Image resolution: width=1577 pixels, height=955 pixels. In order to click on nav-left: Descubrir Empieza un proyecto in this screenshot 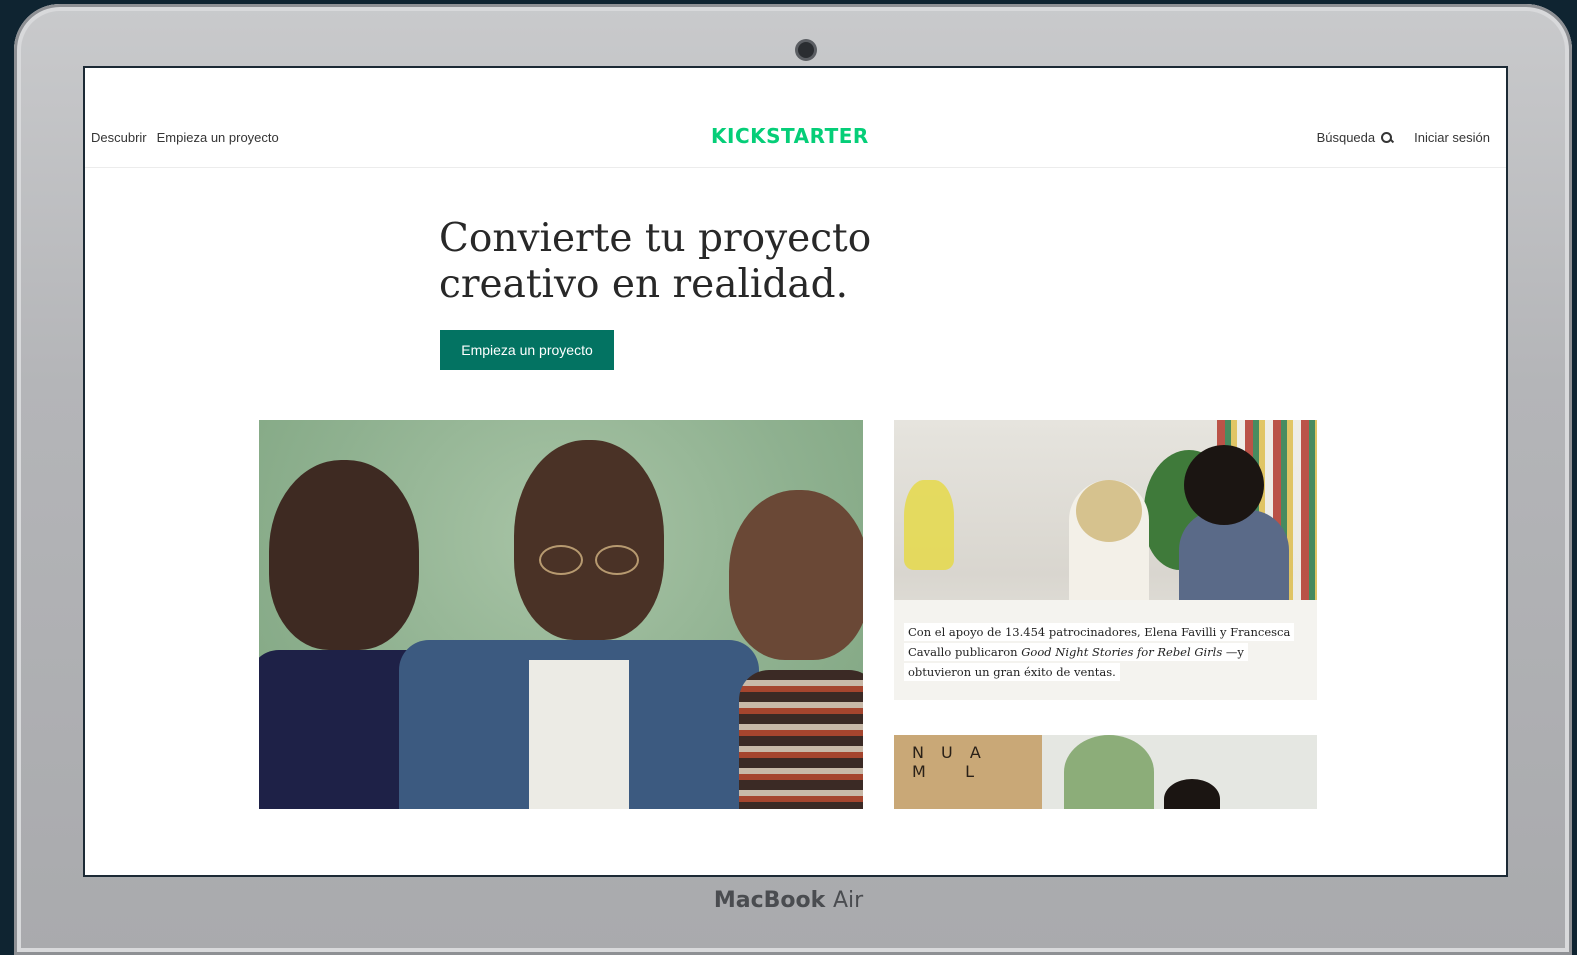, I will do `click(185, 137)`.